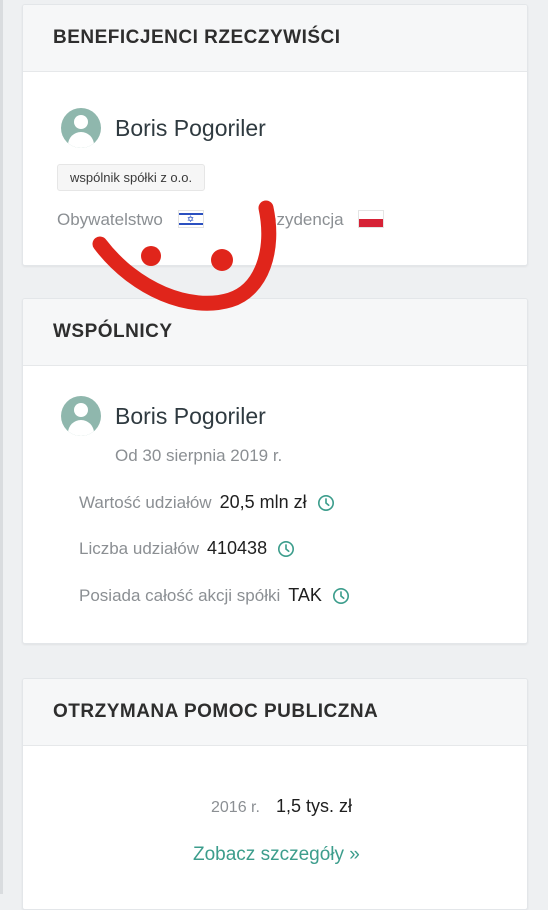 This screenshot has width=548, height=910. I want to click on residence-label: ezydencja, so click(305, 219).